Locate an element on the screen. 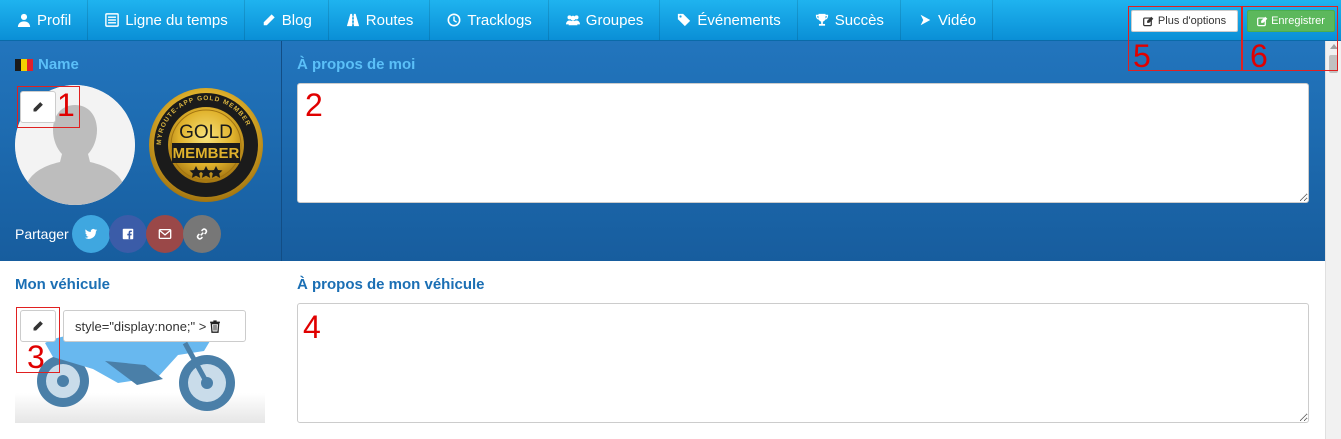 Image resolution: width=1341 pixels, height=439 pixels. nav-item-label: Succès is located at coordinates (859, 20).